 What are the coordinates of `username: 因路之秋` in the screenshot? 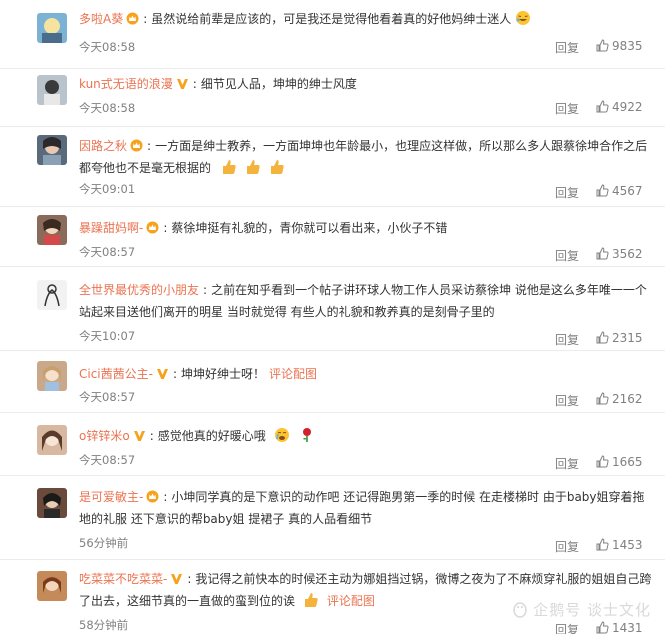 It's located at (103, 146).